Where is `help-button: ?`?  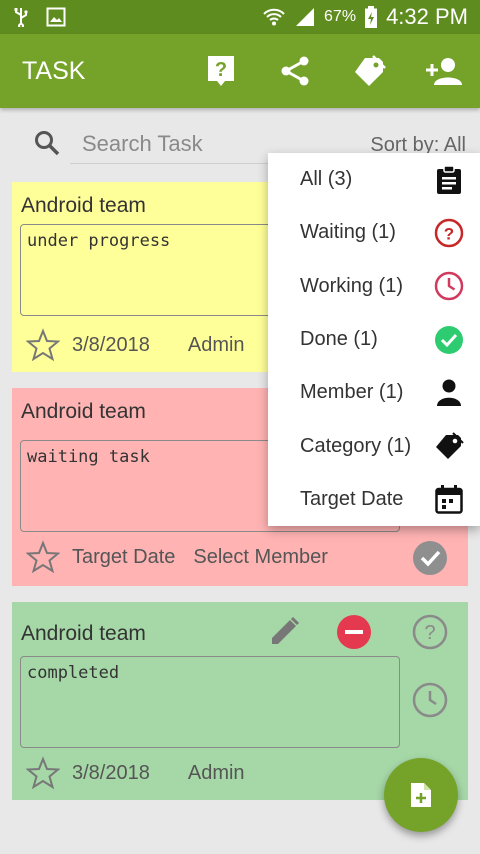
help-button: ? is located at coordinates (221, 71).